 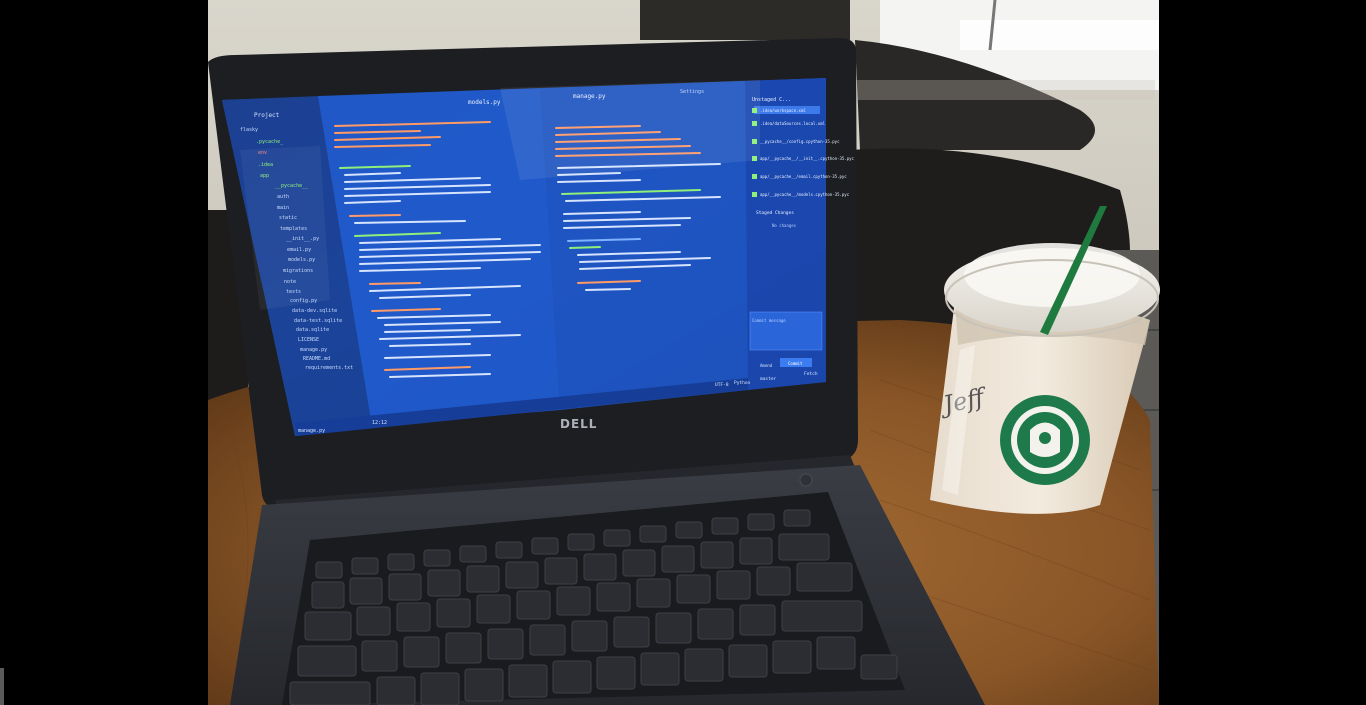 What do you see at coordinates (316, 359) in the screenshot?
I see `tree-item: README.md` at bounding box center [316, 359].